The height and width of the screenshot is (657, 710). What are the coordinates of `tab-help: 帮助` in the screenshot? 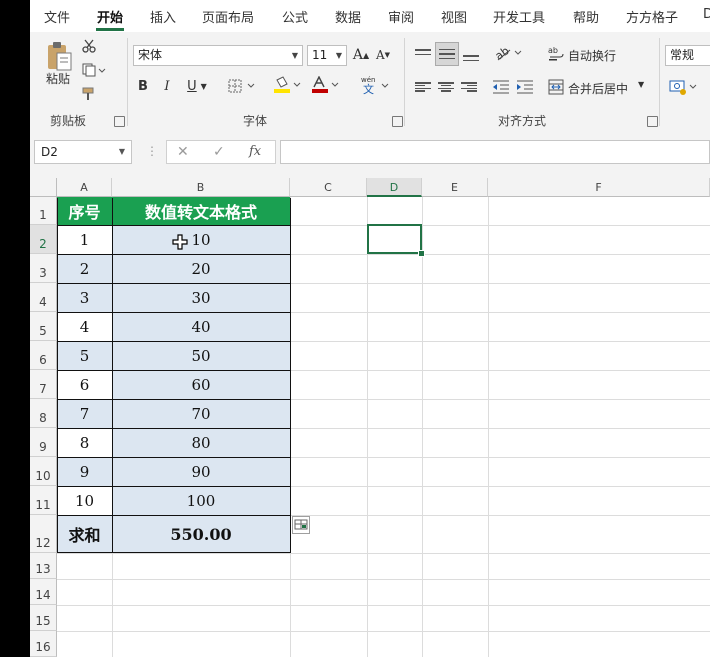 It's located at (586, 16).